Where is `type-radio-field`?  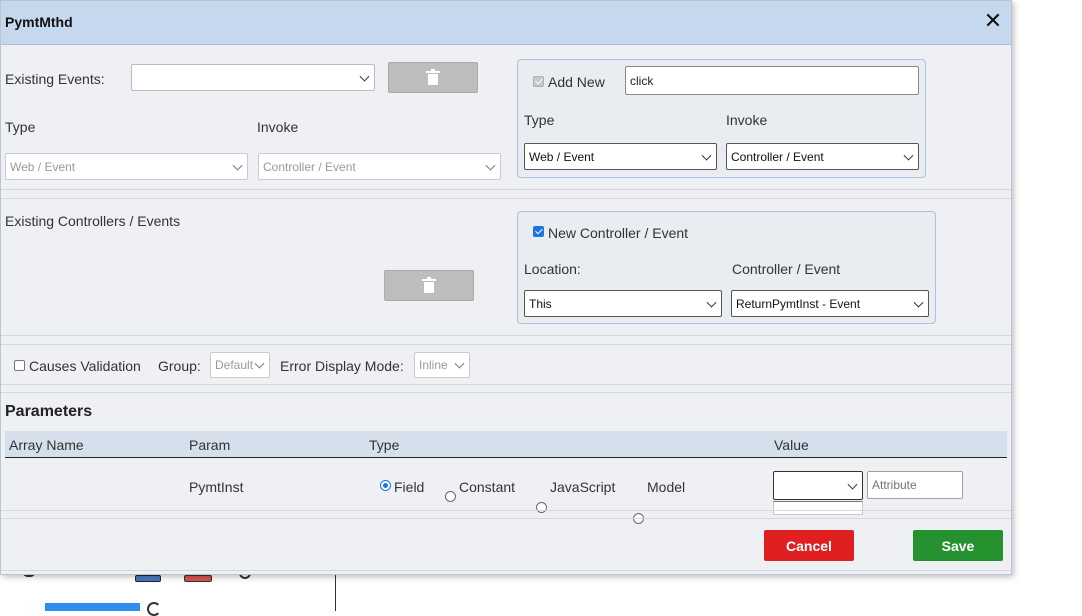
type-radio-field is located at coordinates (385, 485).